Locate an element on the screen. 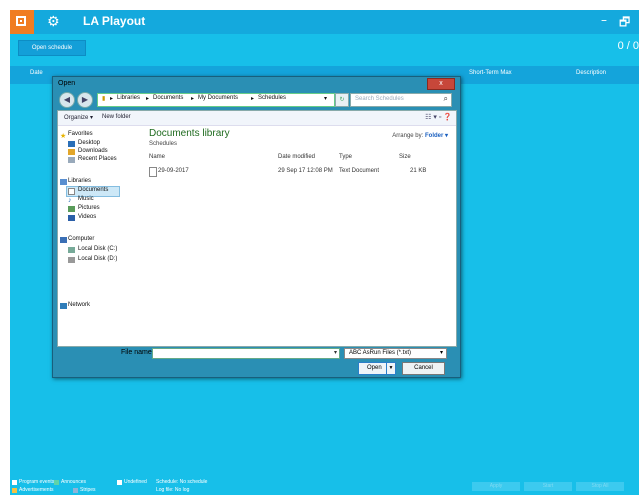  gear-icon: ⚙ is located at coordinates (53, 22).